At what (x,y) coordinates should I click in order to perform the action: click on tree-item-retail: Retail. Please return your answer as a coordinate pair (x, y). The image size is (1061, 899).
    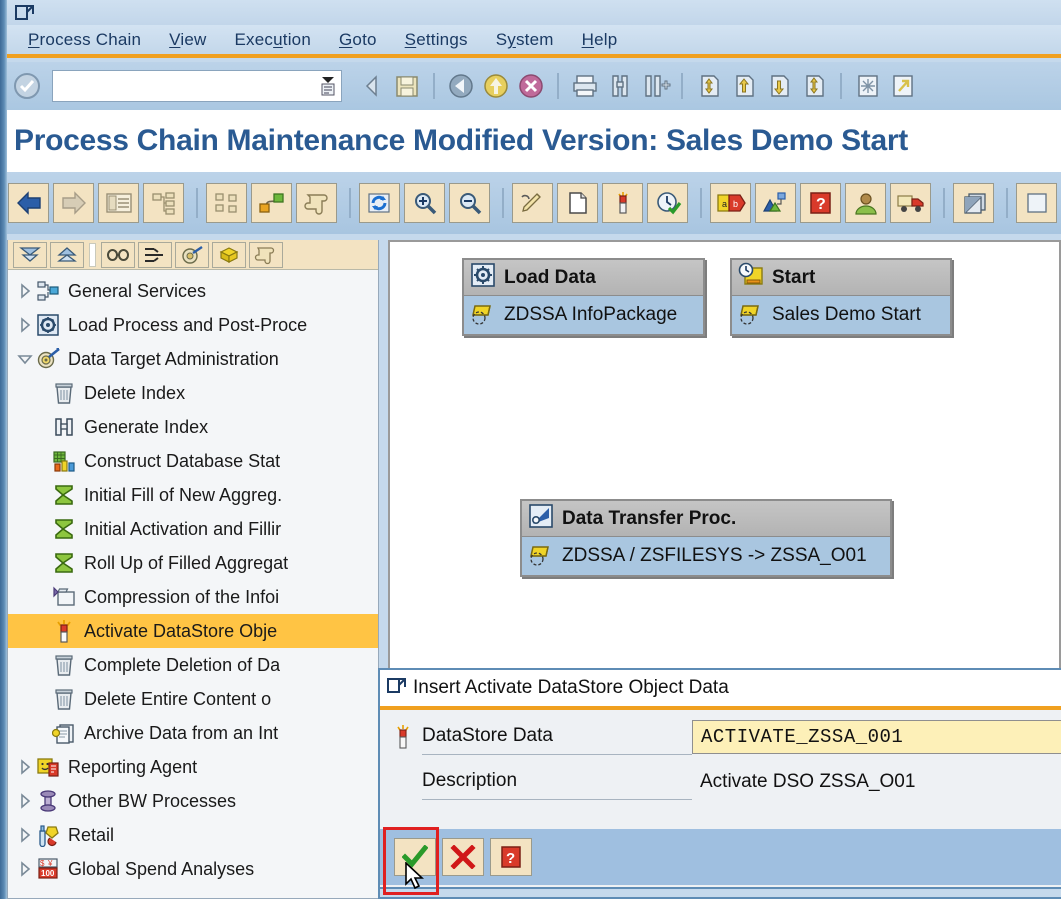
    Looking at the image, I should click on (193, 835).